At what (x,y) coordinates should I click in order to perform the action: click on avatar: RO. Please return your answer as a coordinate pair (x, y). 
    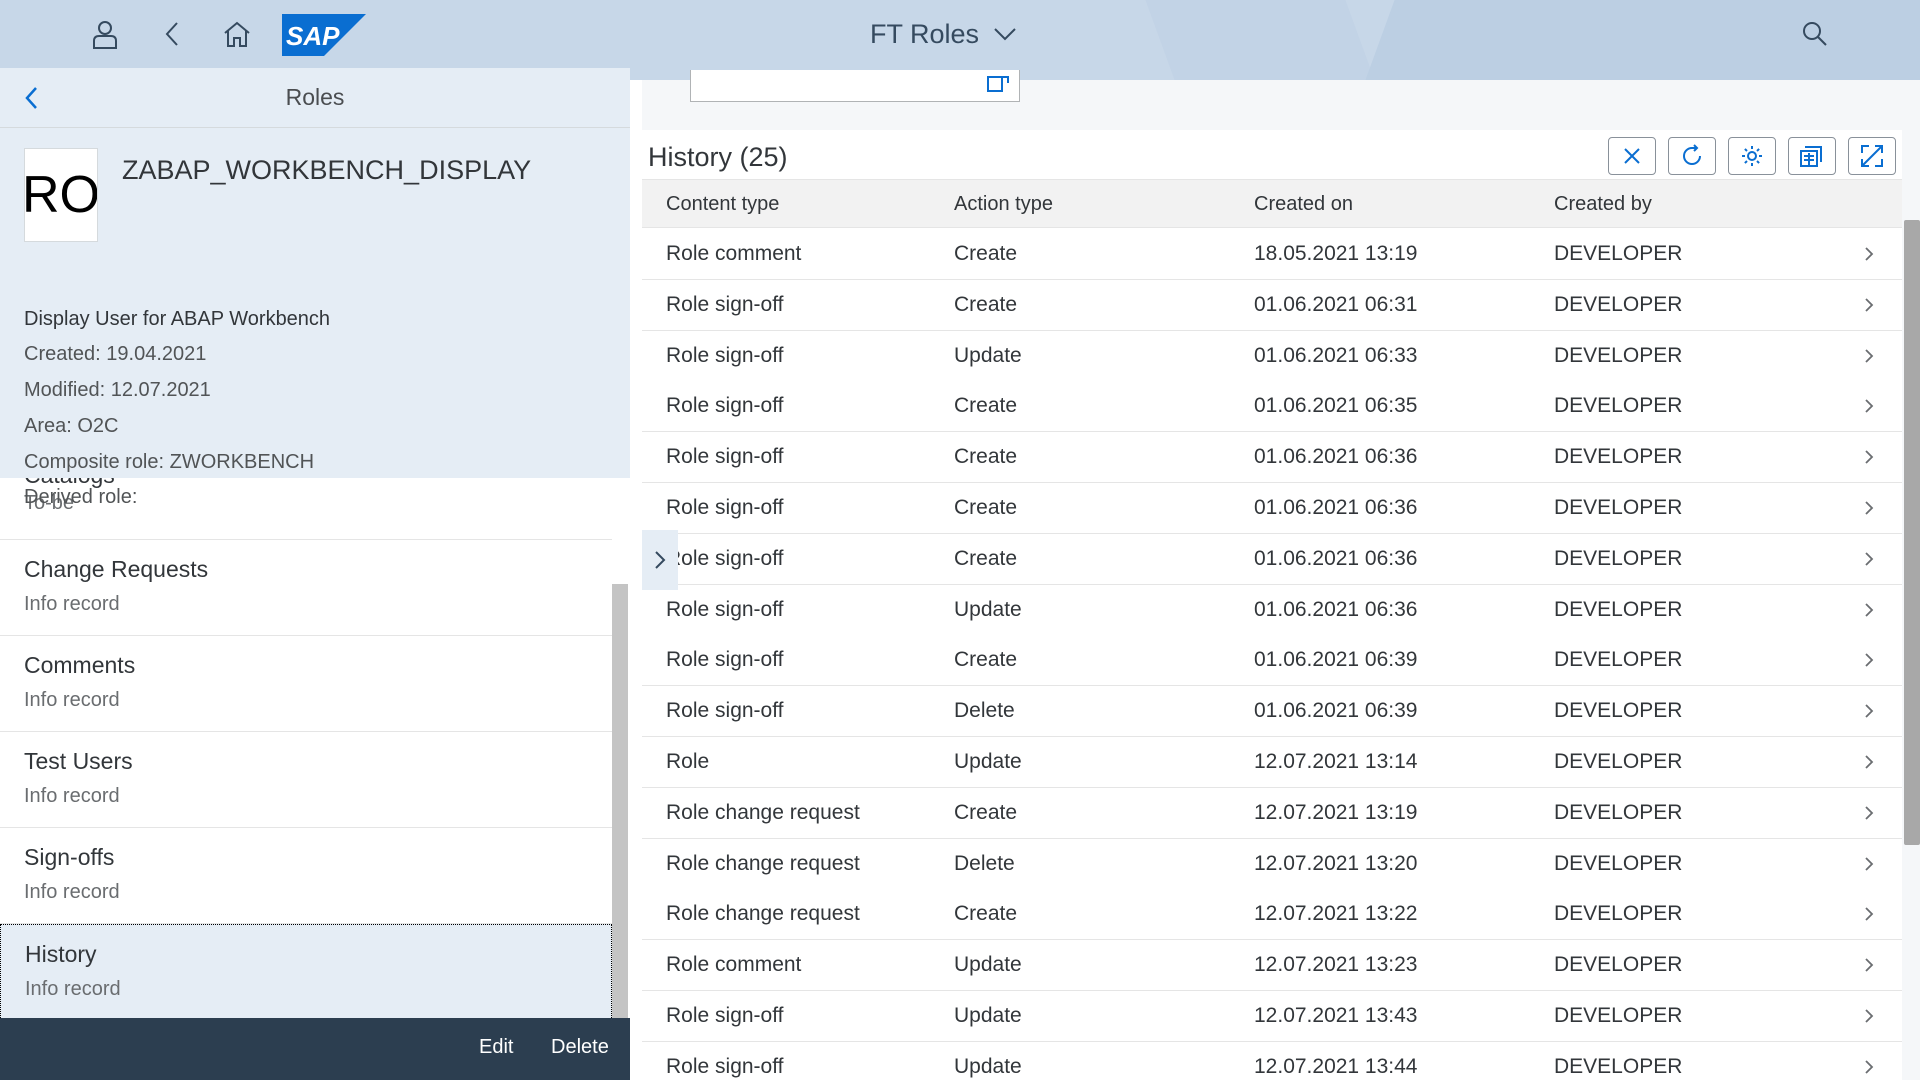
    Looking at the image, I should click on (61, 195).